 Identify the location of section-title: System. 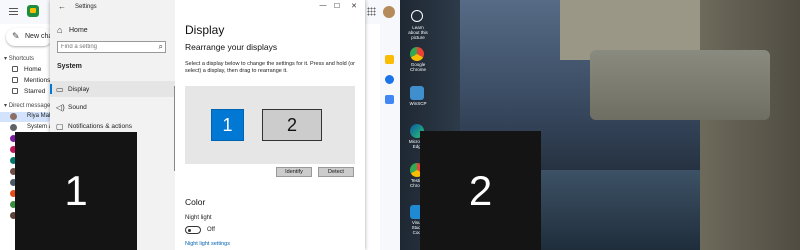
(69, 66).